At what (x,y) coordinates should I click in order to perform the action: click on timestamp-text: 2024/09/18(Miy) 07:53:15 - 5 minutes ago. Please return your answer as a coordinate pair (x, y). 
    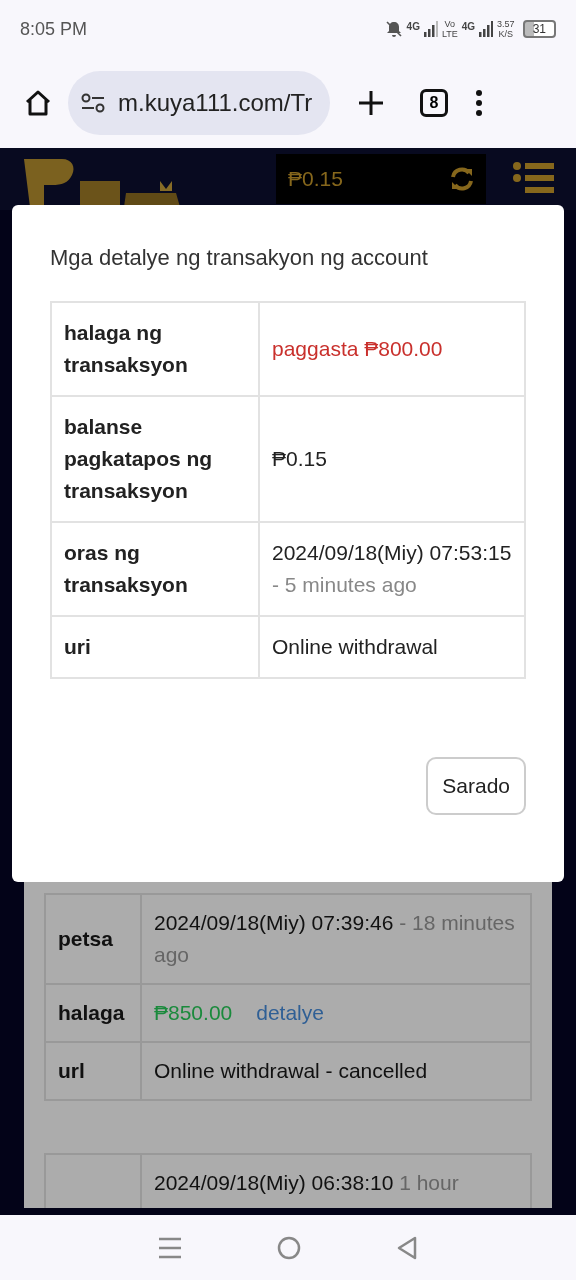
    Looking at the image, I should click on (392, 568).